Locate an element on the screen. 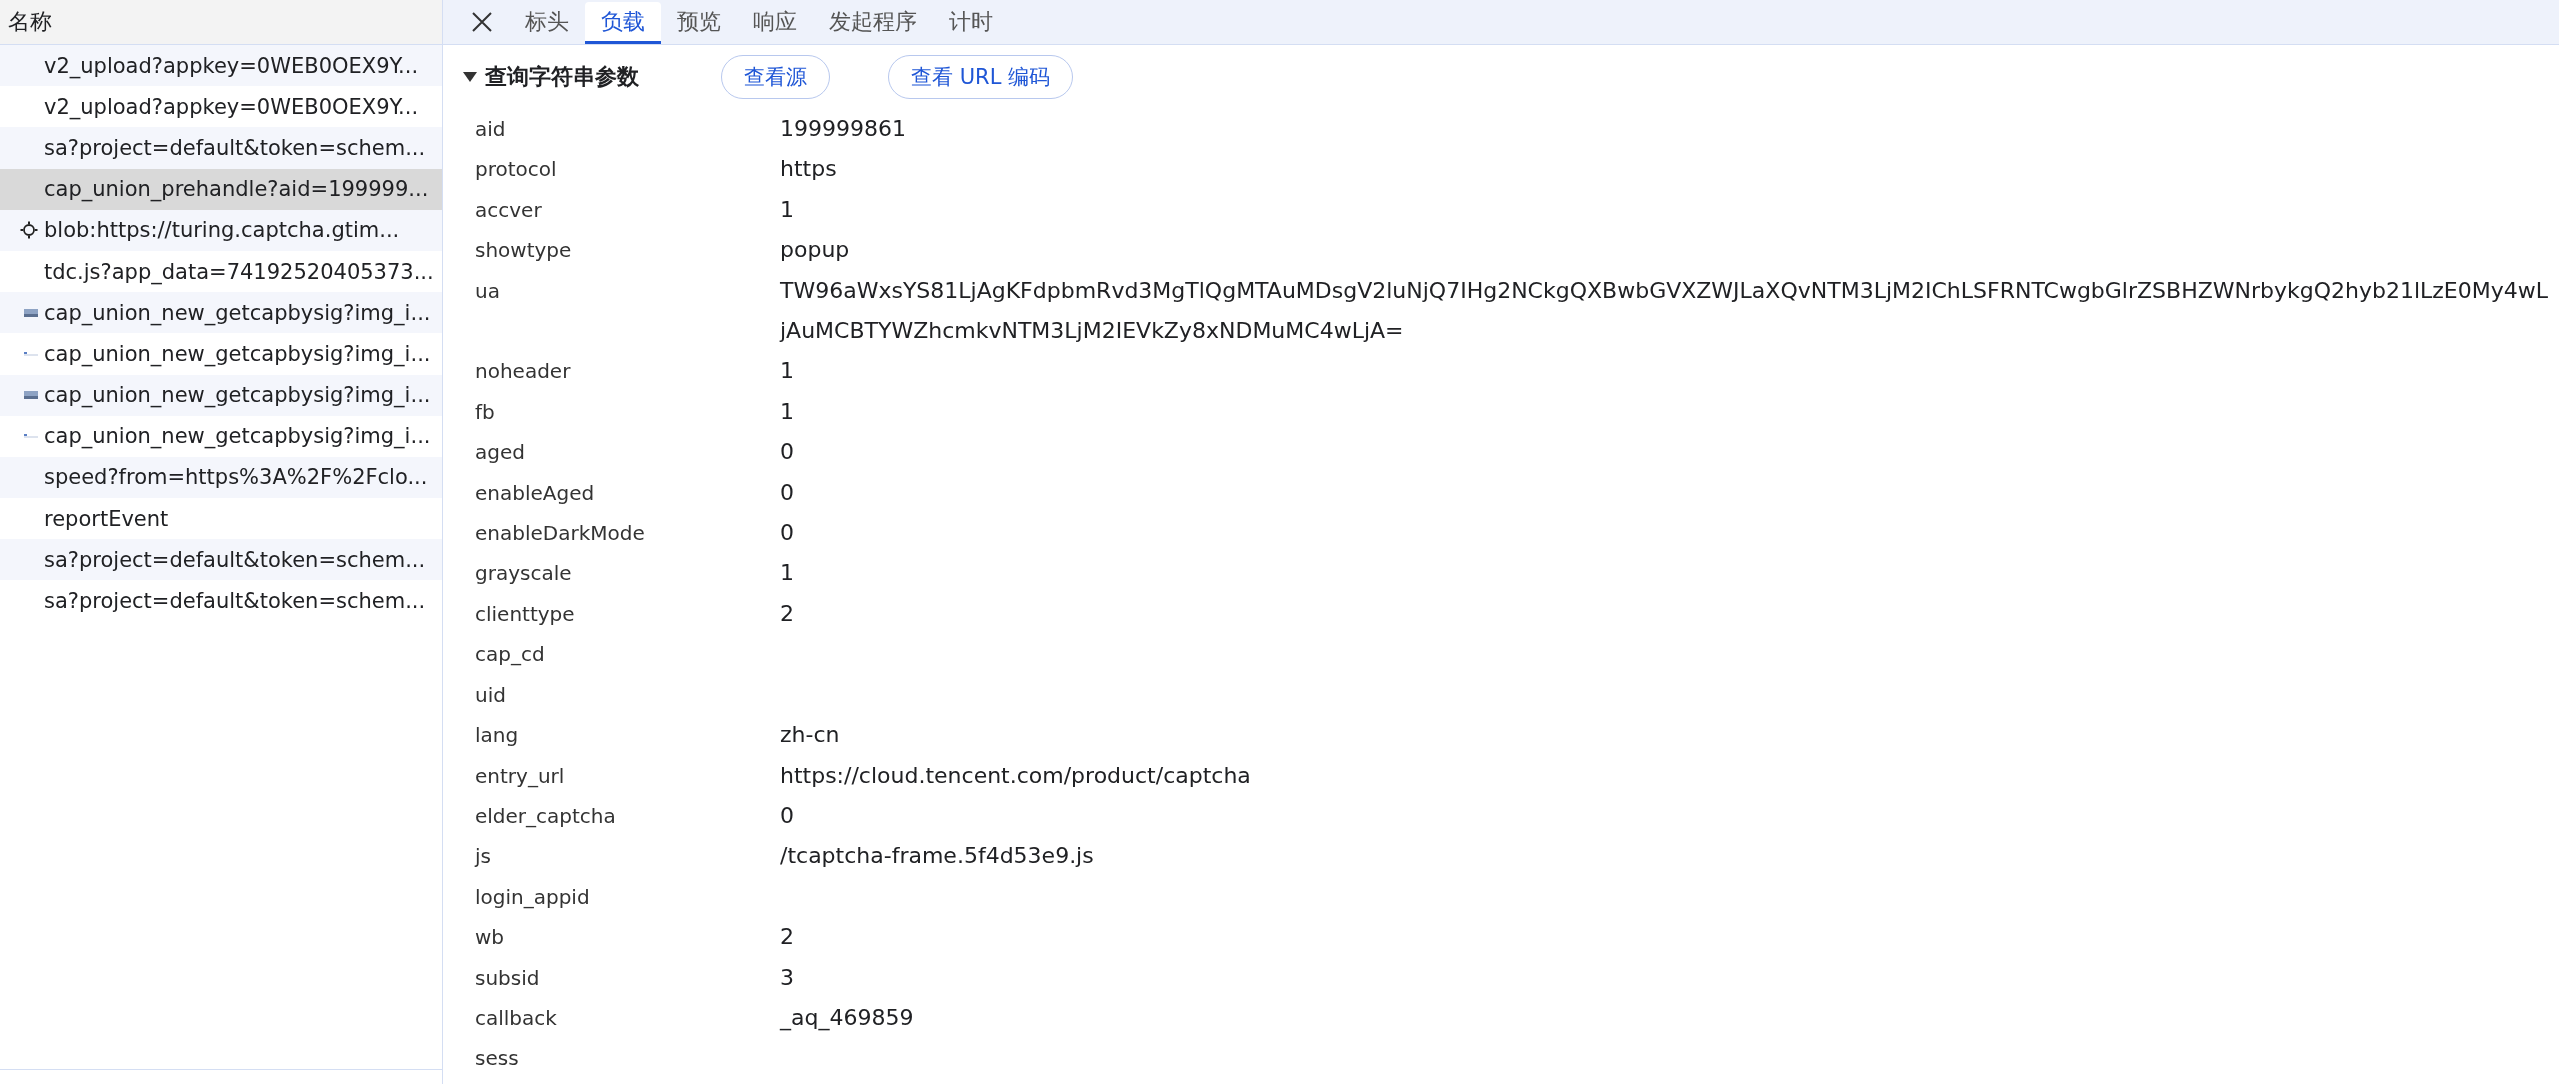 Image resolution: width=2559 pixels, height=1084 pixels. param-value: https://cloud.tencent.com/product/captcha is located at coordinates (1015, 775).